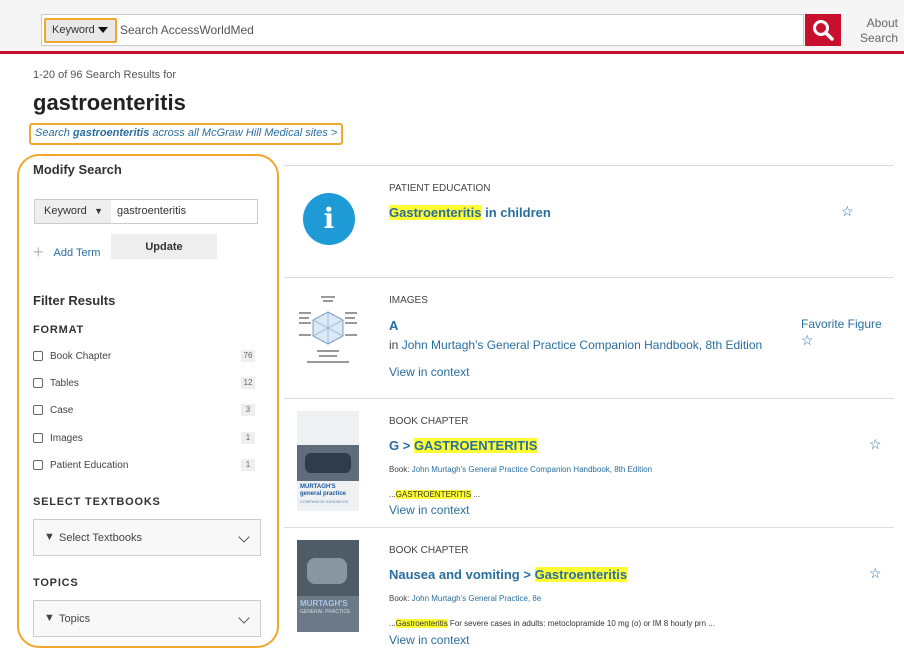 Image resolution: width=904 pixels, height=649 pixels. Describe the element at coordinates (248, 356) in the screenshot. I see `format-item-count: 76` at that location.